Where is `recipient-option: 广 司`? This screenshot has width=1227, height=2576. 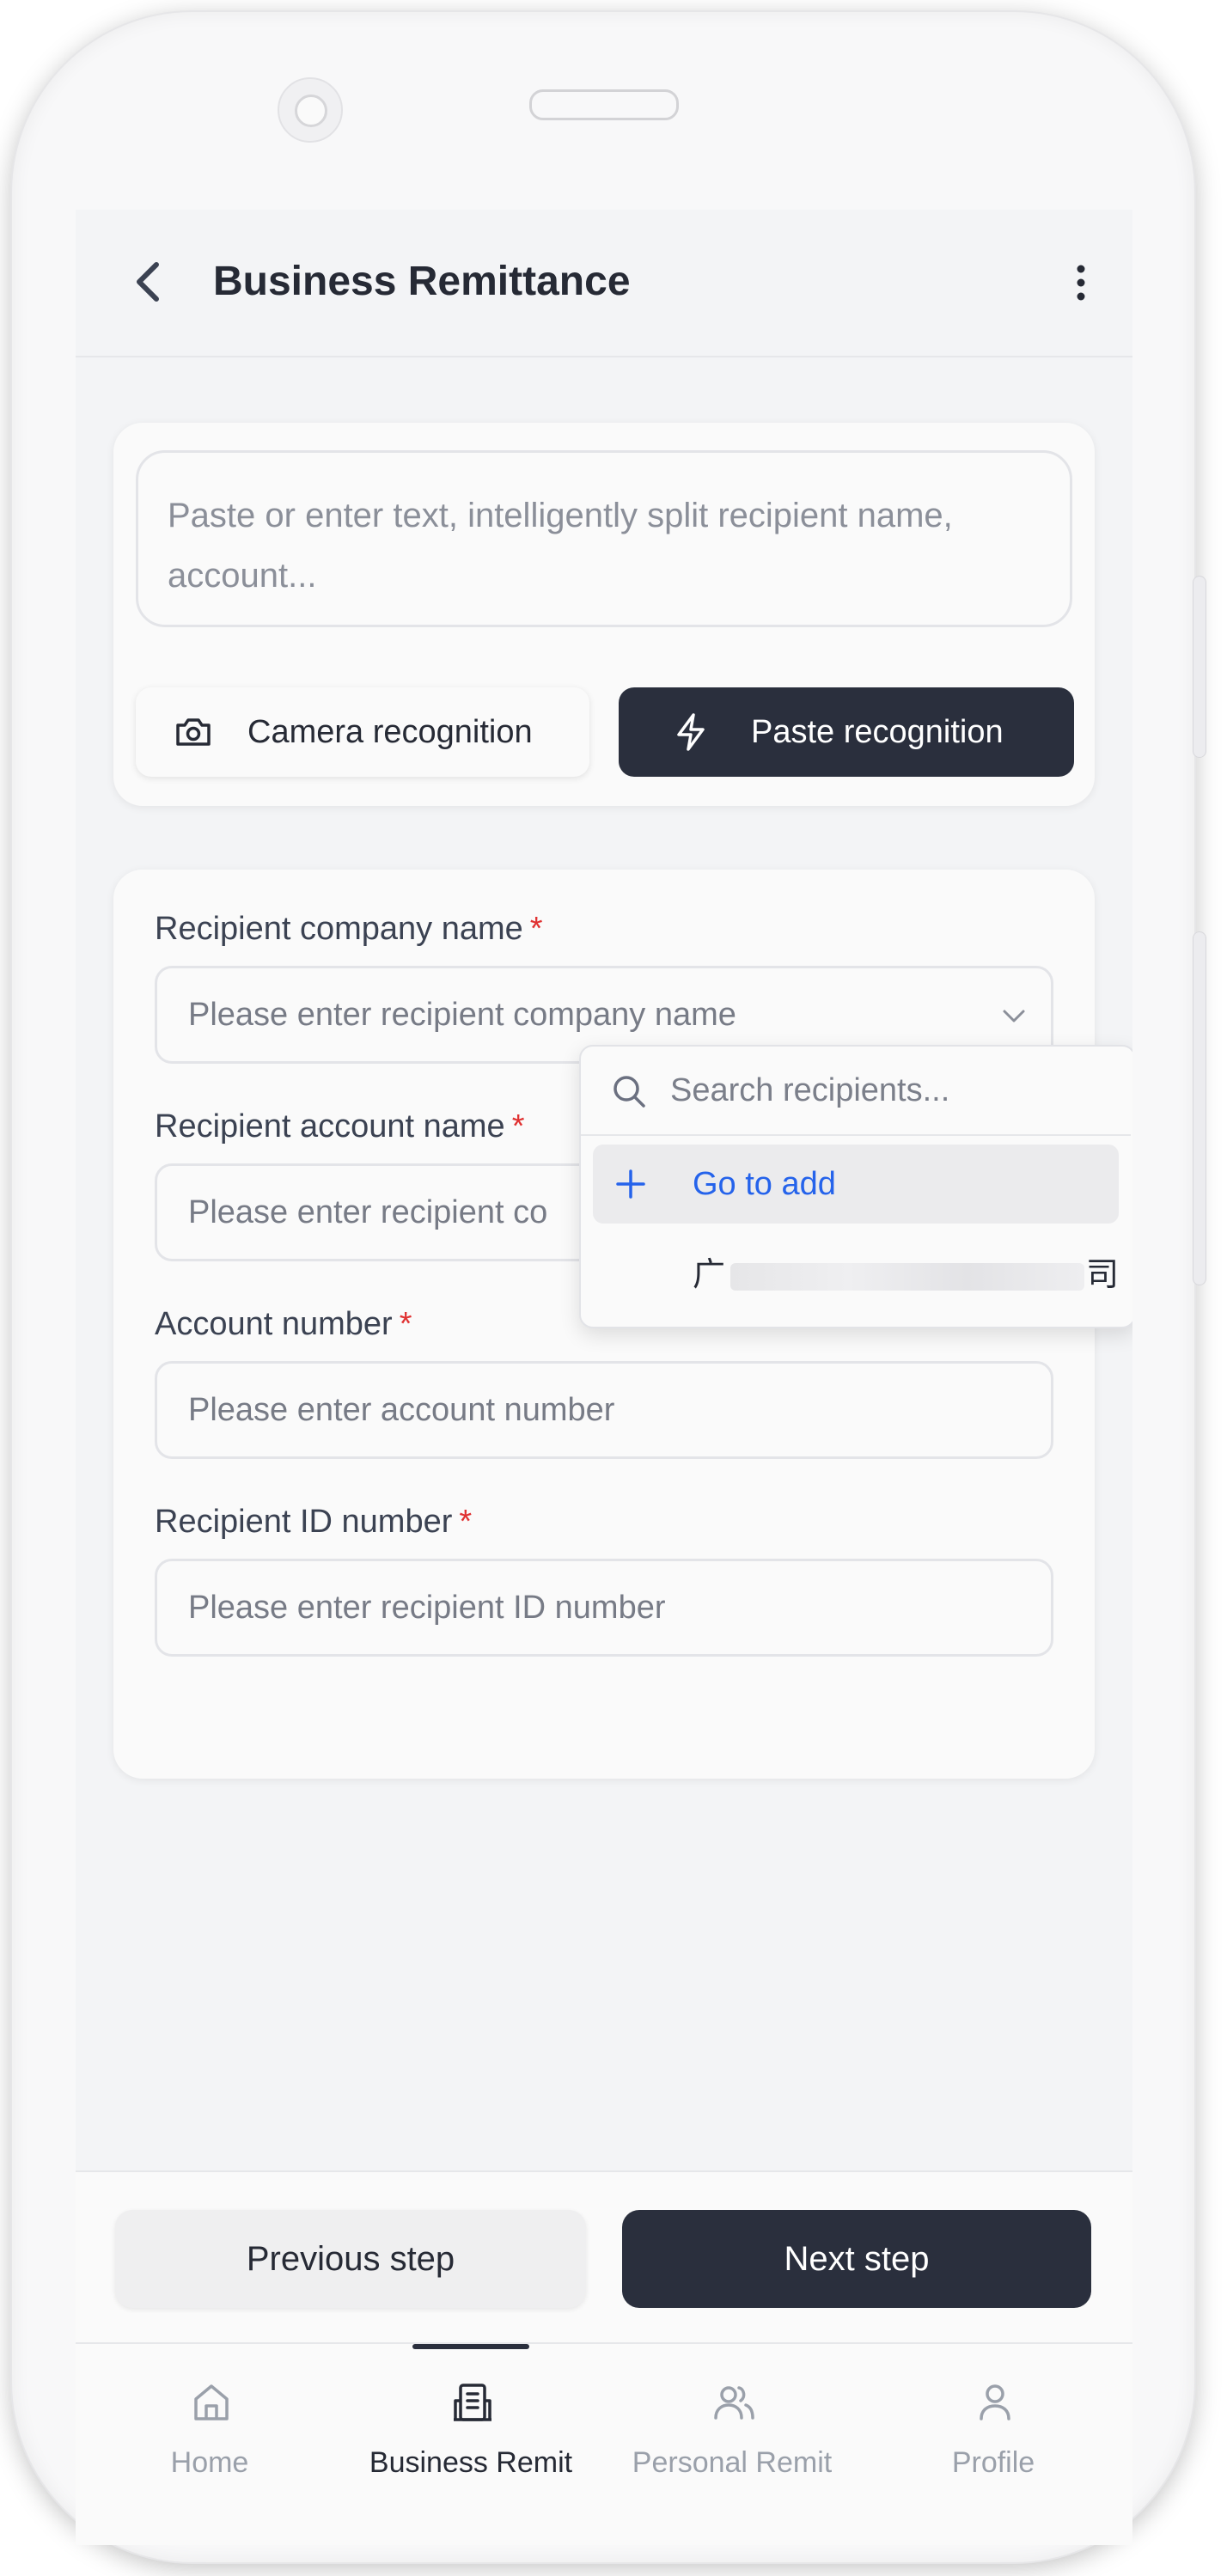 recipient-option: 广 司 is located at coordinates (856, 1275).